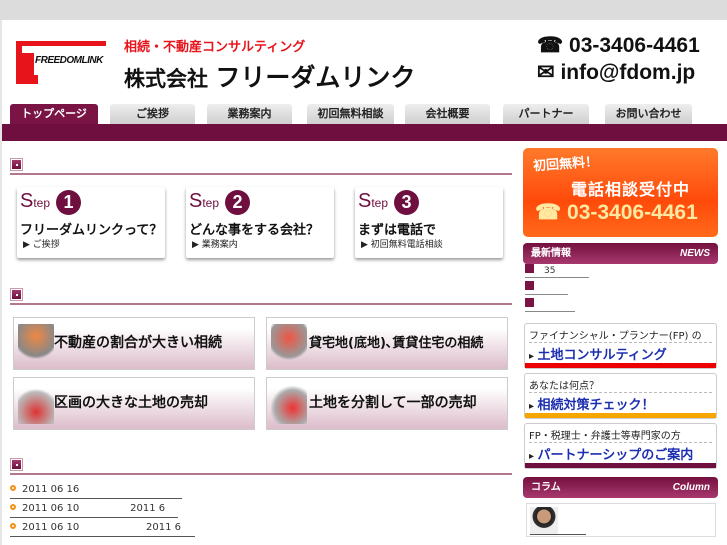  I want to click on free-consultation-banner: 初回無料！ 電話相談受付中 ☎ 03-3406-4461, so click(620, 192).